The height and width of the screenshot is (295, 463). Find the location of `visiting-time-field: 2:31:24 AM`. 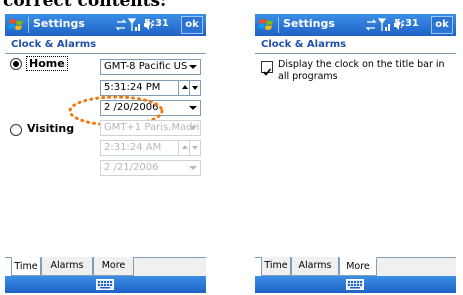

visiting-time-field: 2:31:24 AM is located at coordinates (150, 148).